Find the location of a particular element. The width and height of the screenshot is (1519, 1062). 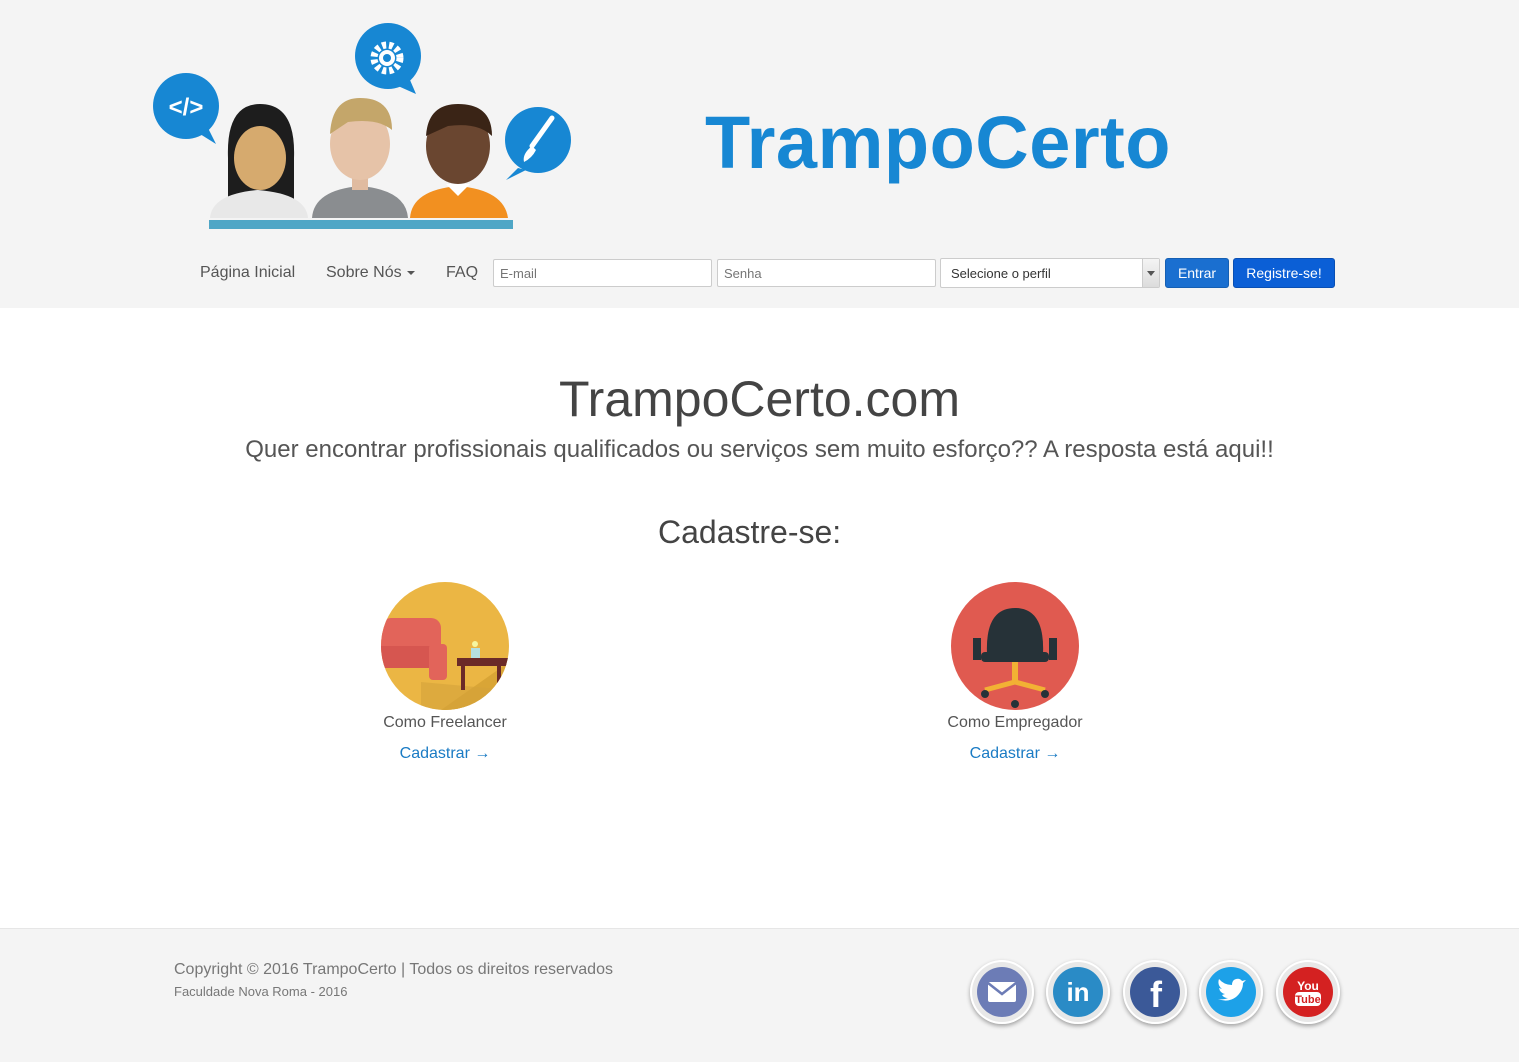

page-title: TrampoCerto.com is located at coordinates (759, 399).